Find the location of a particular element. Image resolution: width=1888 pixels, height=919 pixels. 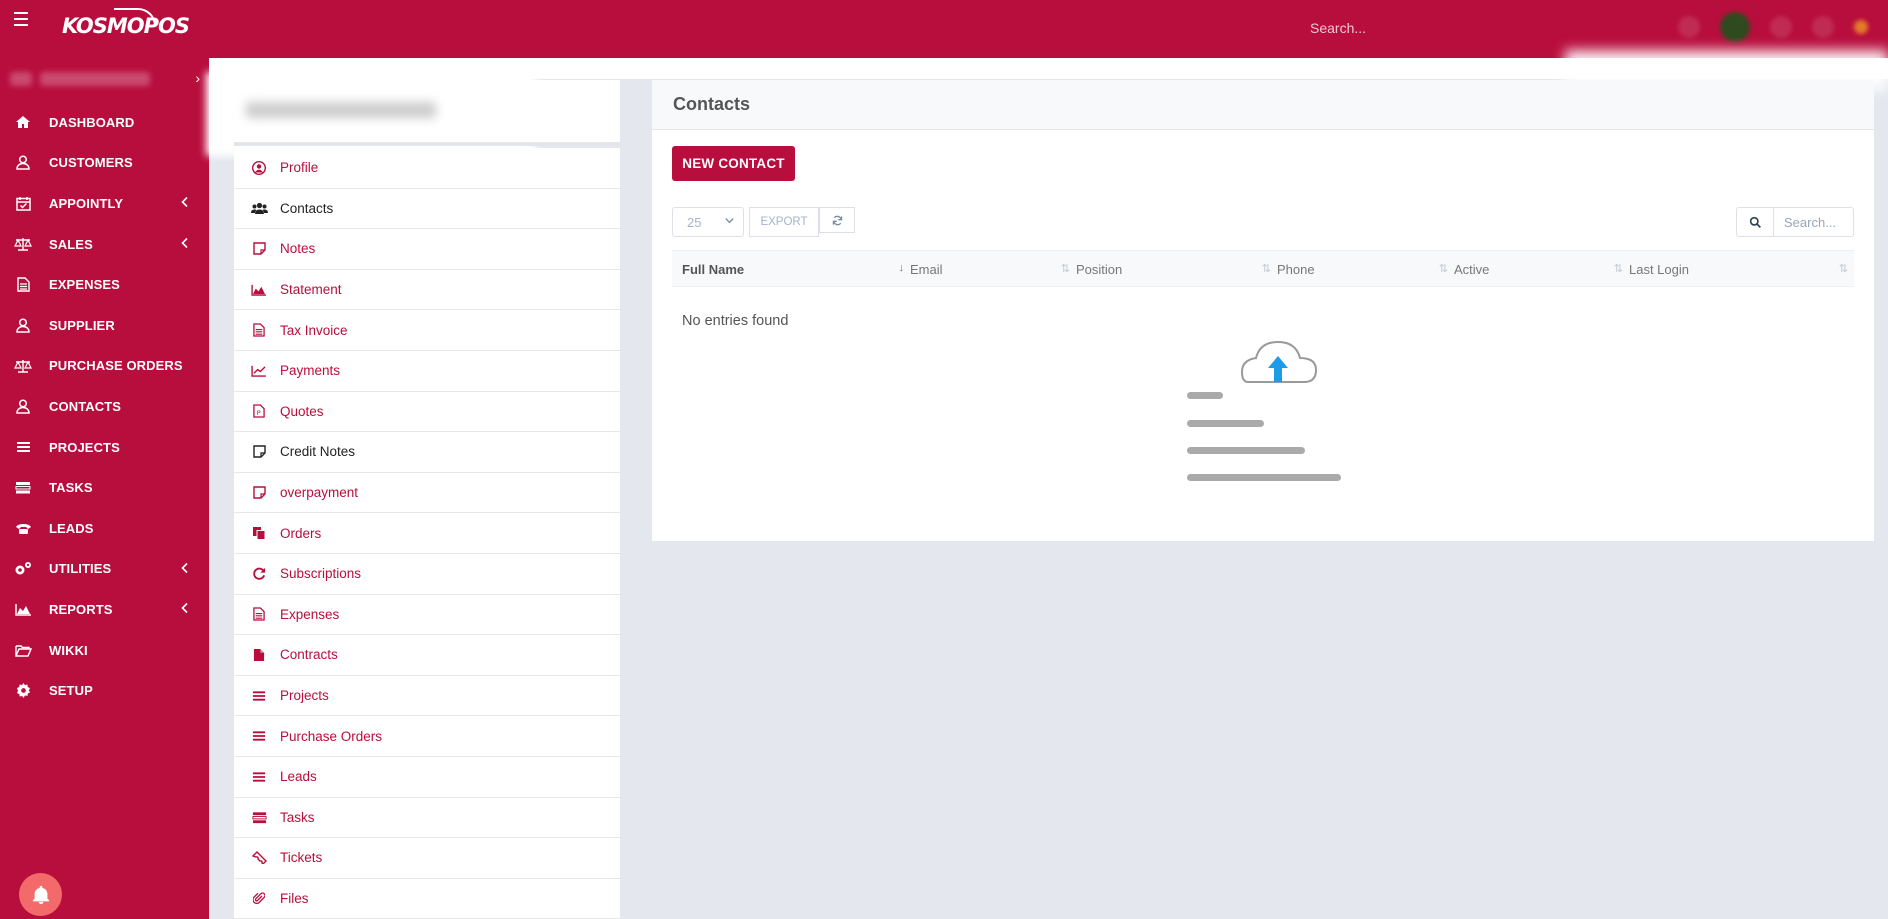

tab-statement: Statement is located at coordinates (427, 290).